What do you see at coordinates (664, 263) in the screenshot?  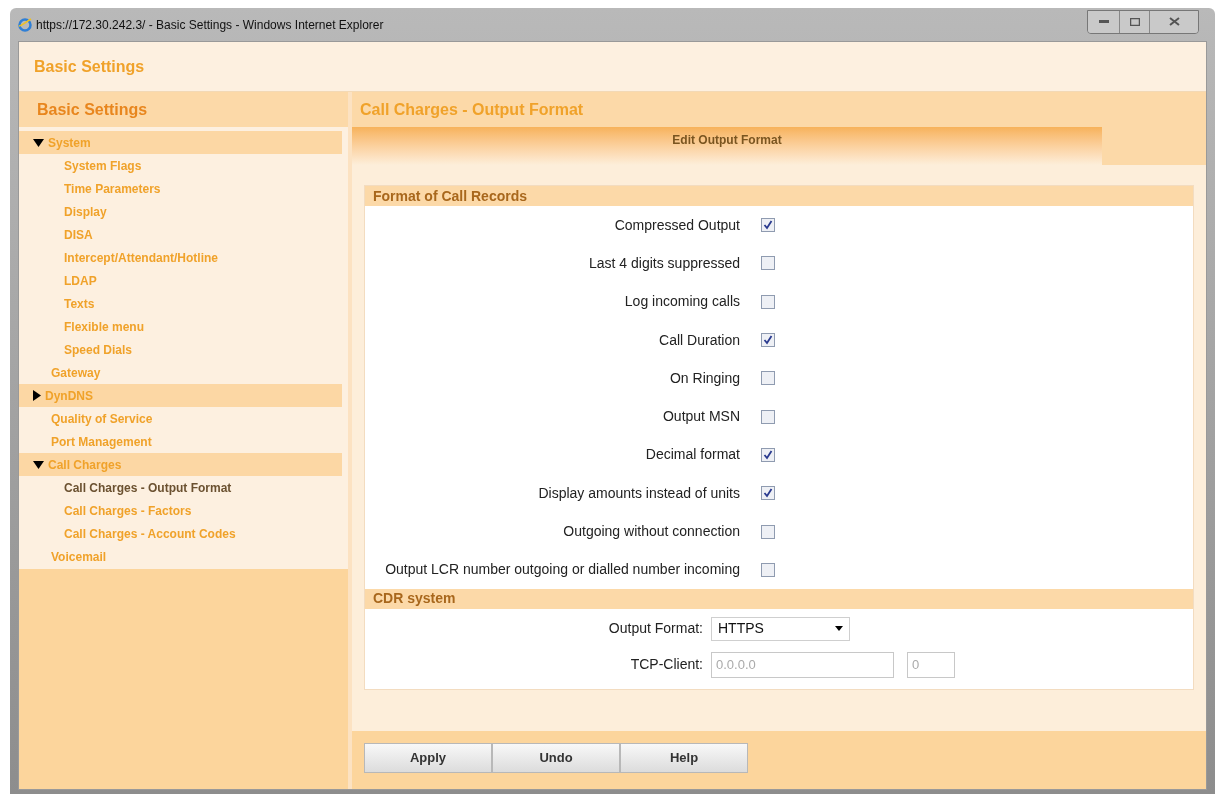 I see `option-label: Last 4 digits suppressed` at bounding box center [664, 263].